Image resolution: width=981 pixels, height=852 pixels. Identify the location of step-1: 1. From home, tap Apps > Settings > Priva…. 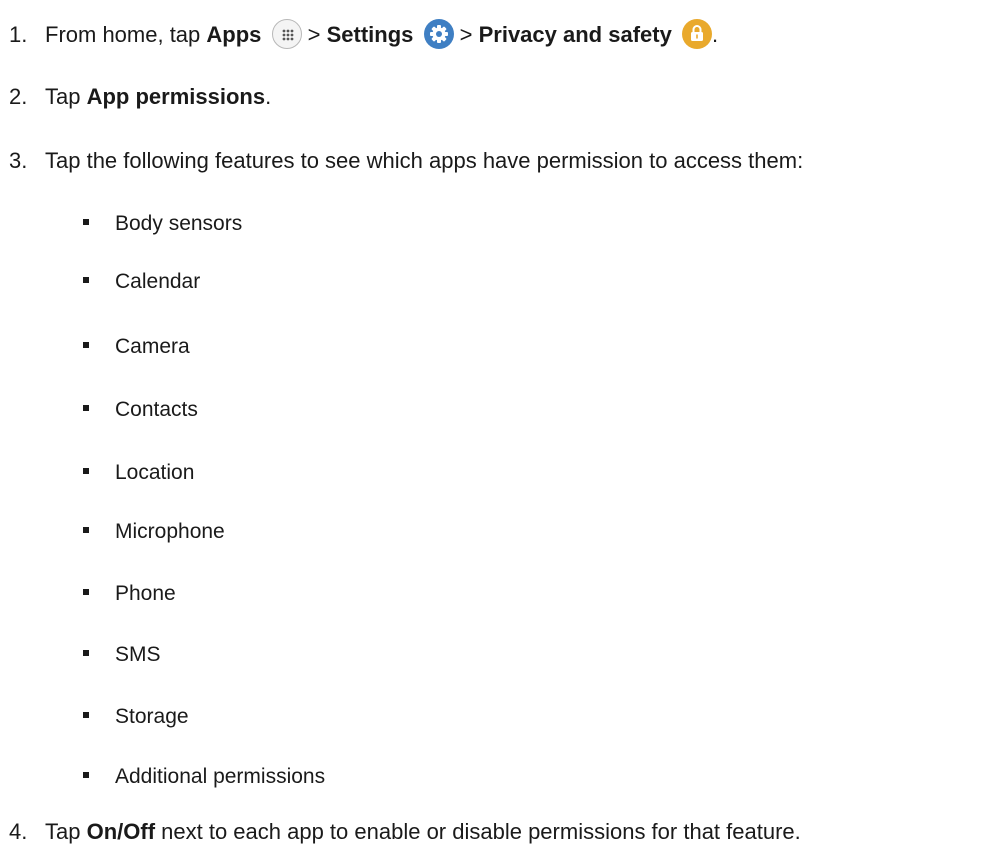
(363, 34).